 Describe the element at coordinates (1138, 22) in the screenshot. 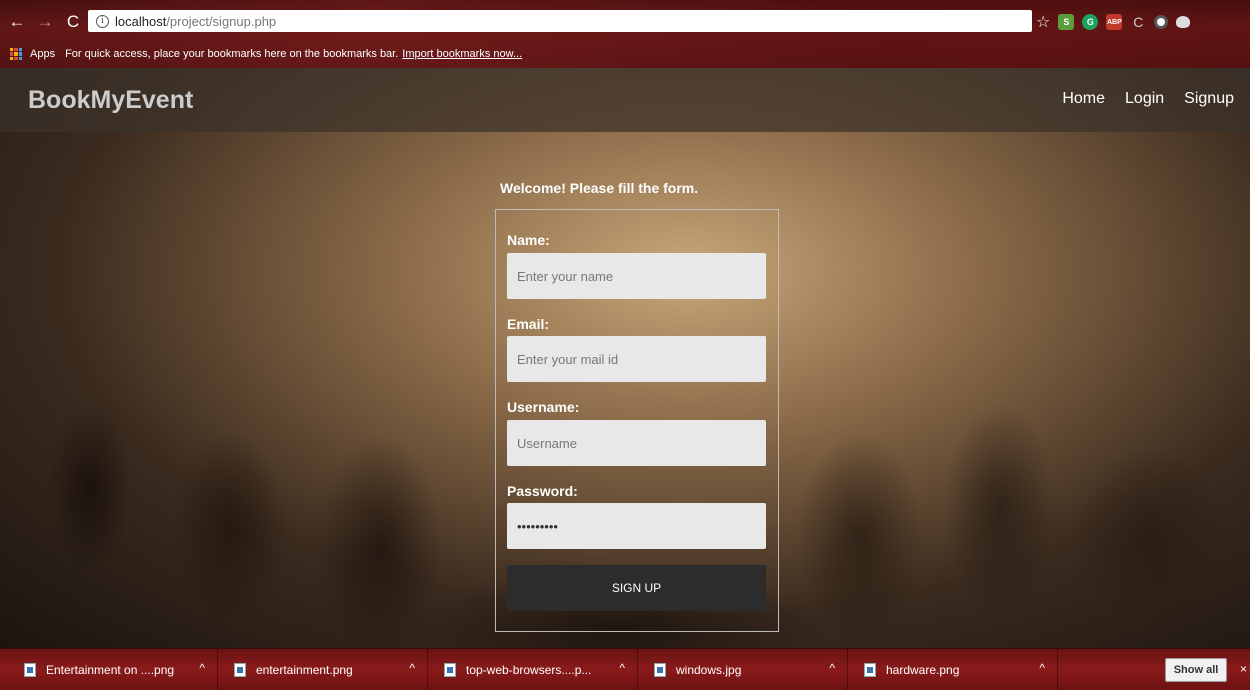

I see `extension-c-icon: C` at that location.